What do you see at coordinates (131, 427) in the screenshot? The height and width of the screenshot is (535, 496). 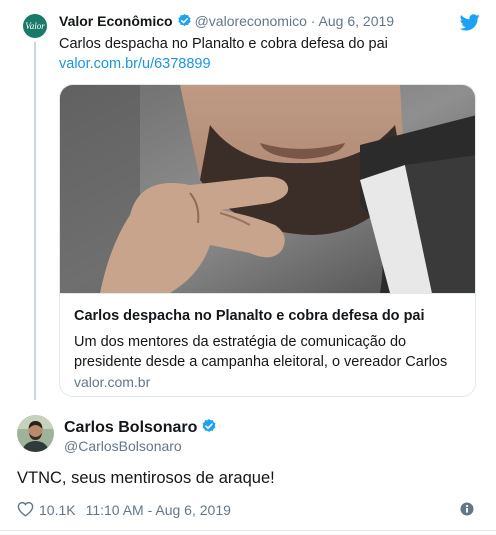 I see `author-name-text: Carlos Bolsonaro` at bounding box center [131, 427].